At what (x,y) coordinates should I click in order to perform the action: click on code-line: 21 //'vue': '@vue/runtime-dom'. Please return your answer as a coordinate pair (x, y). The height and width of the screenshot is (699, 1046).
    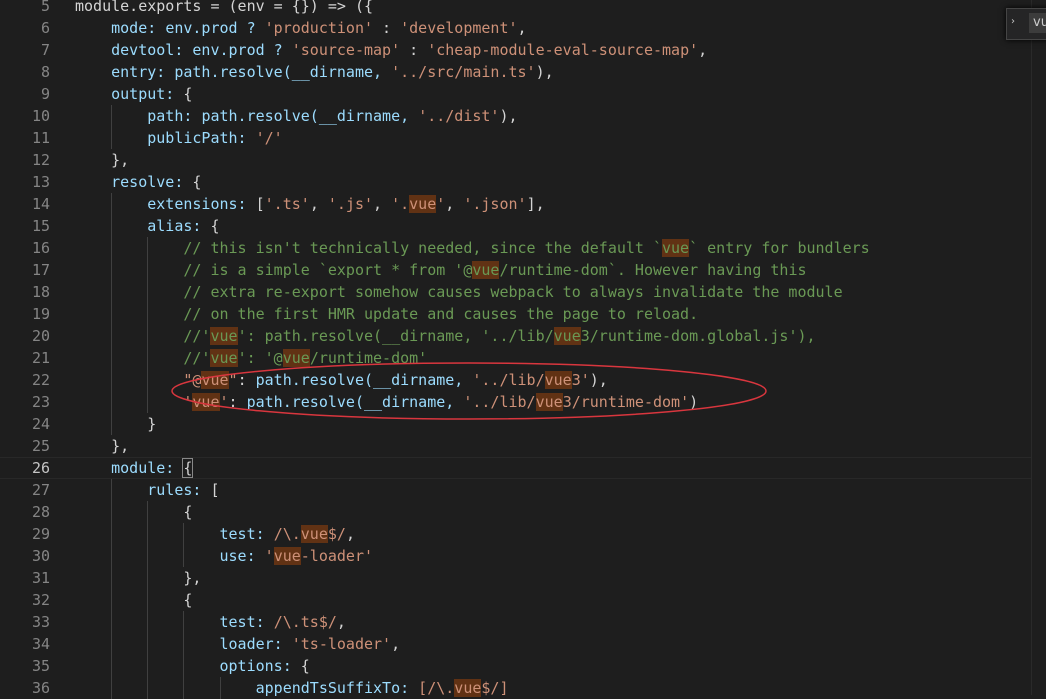
    Looking at the image, I should click on (523, 358).